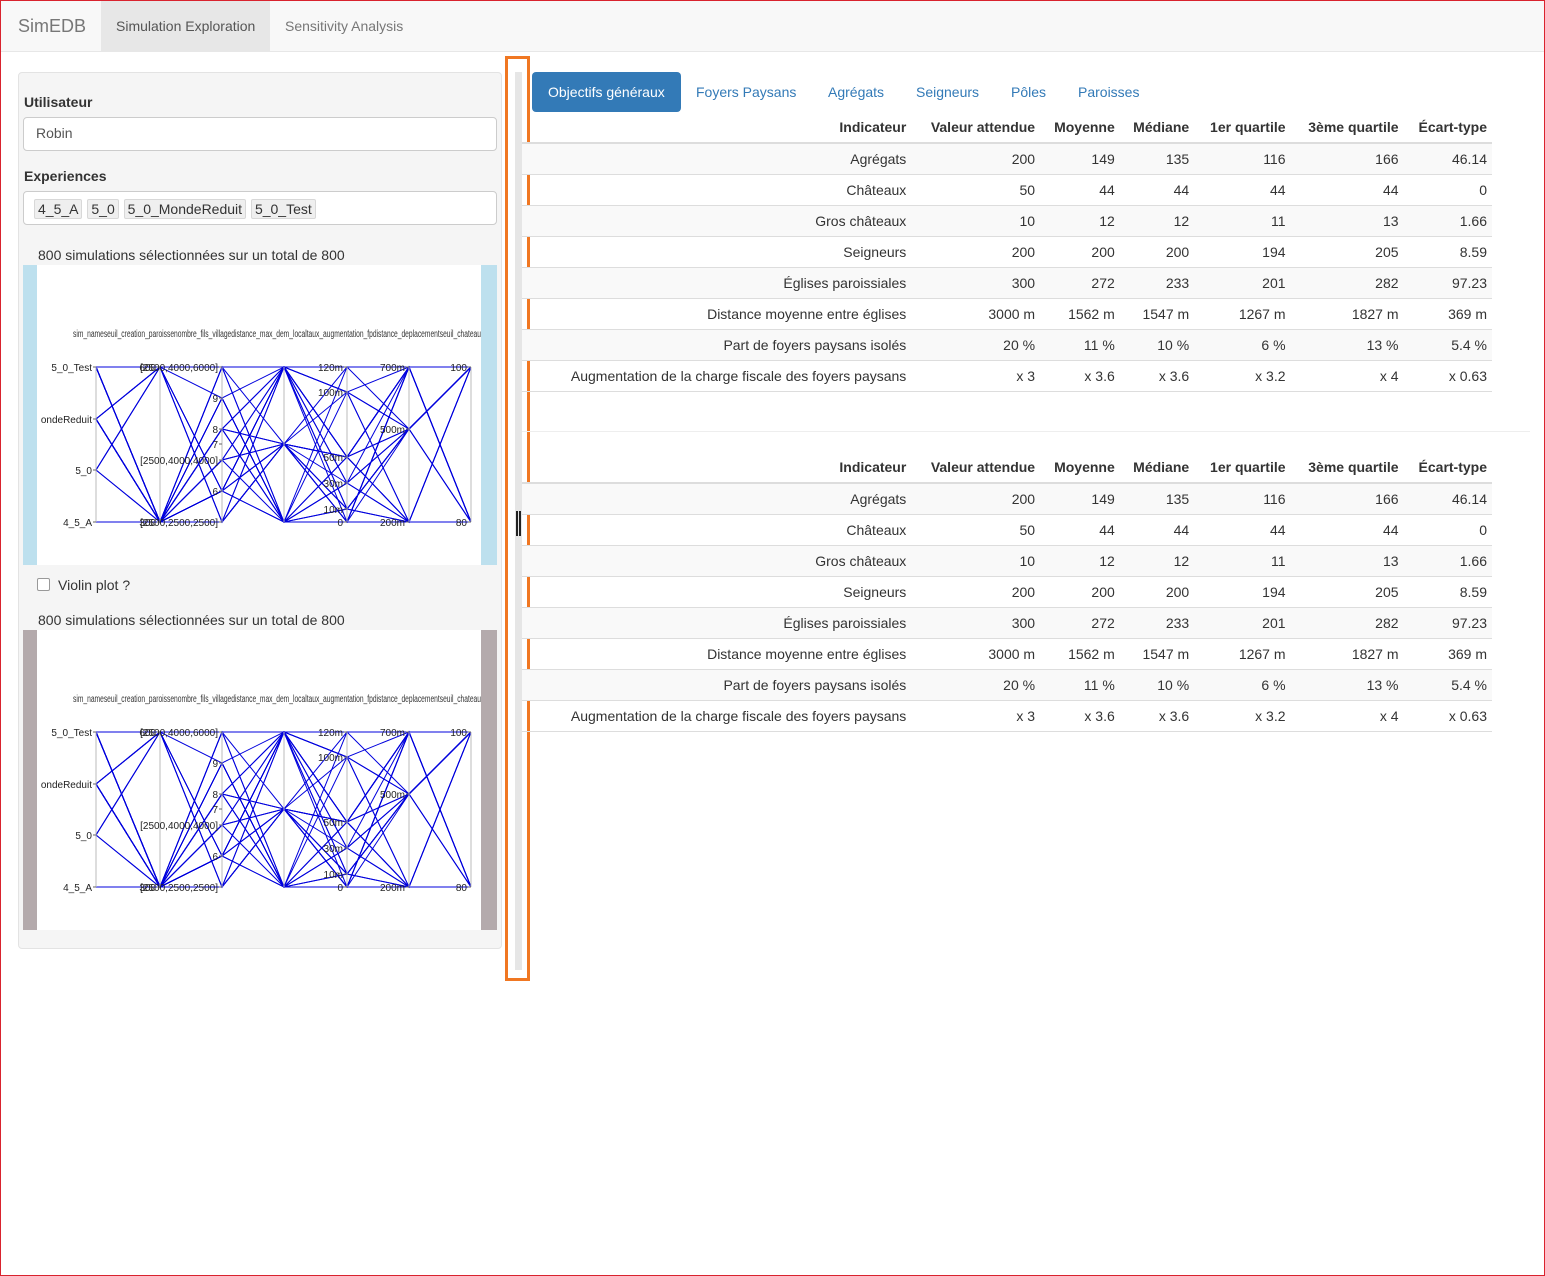 The height and width of the screenshot is (1276, 1545). What do you see at coordinates (1447, 375) in the screenshot?
I see `table-cell: x 0.63` at bounding box center [1447, 375].